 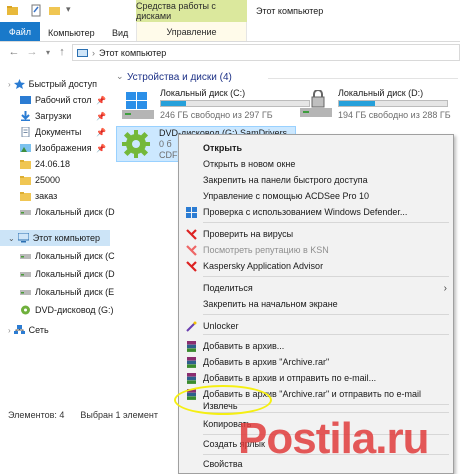 What do you see at coordinates (316, 326) in the screenshot?
I see `menu-item-unlocker: Unlocker` at bounding box center [316, 326].